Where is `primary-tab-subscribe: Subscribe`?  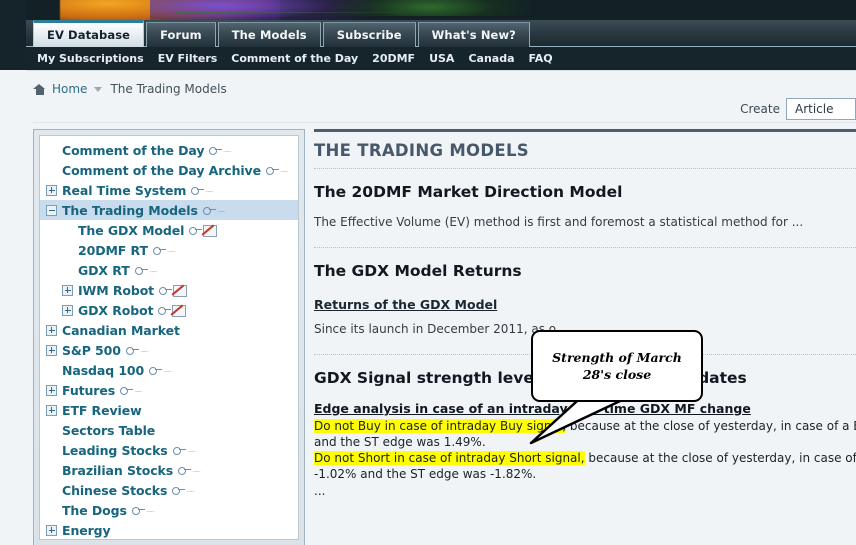 primary-tab-subscribe: Subscribe is located at coordinates (369, 34).